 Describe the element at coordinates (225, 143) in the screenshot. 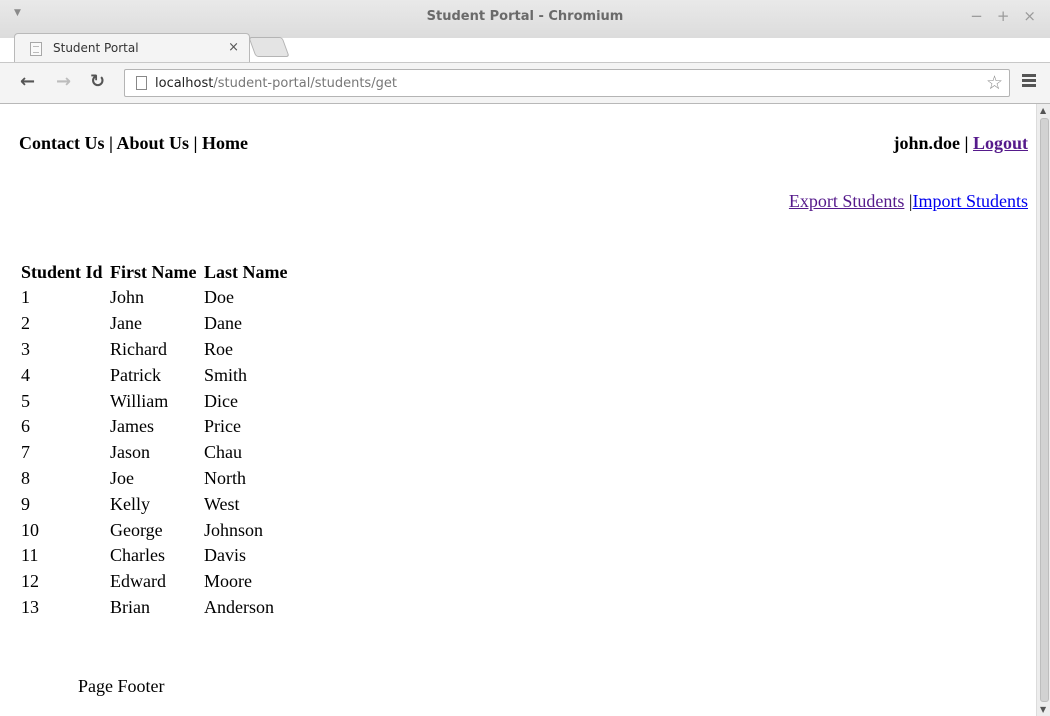

I see `nav-home: Home` at that location.